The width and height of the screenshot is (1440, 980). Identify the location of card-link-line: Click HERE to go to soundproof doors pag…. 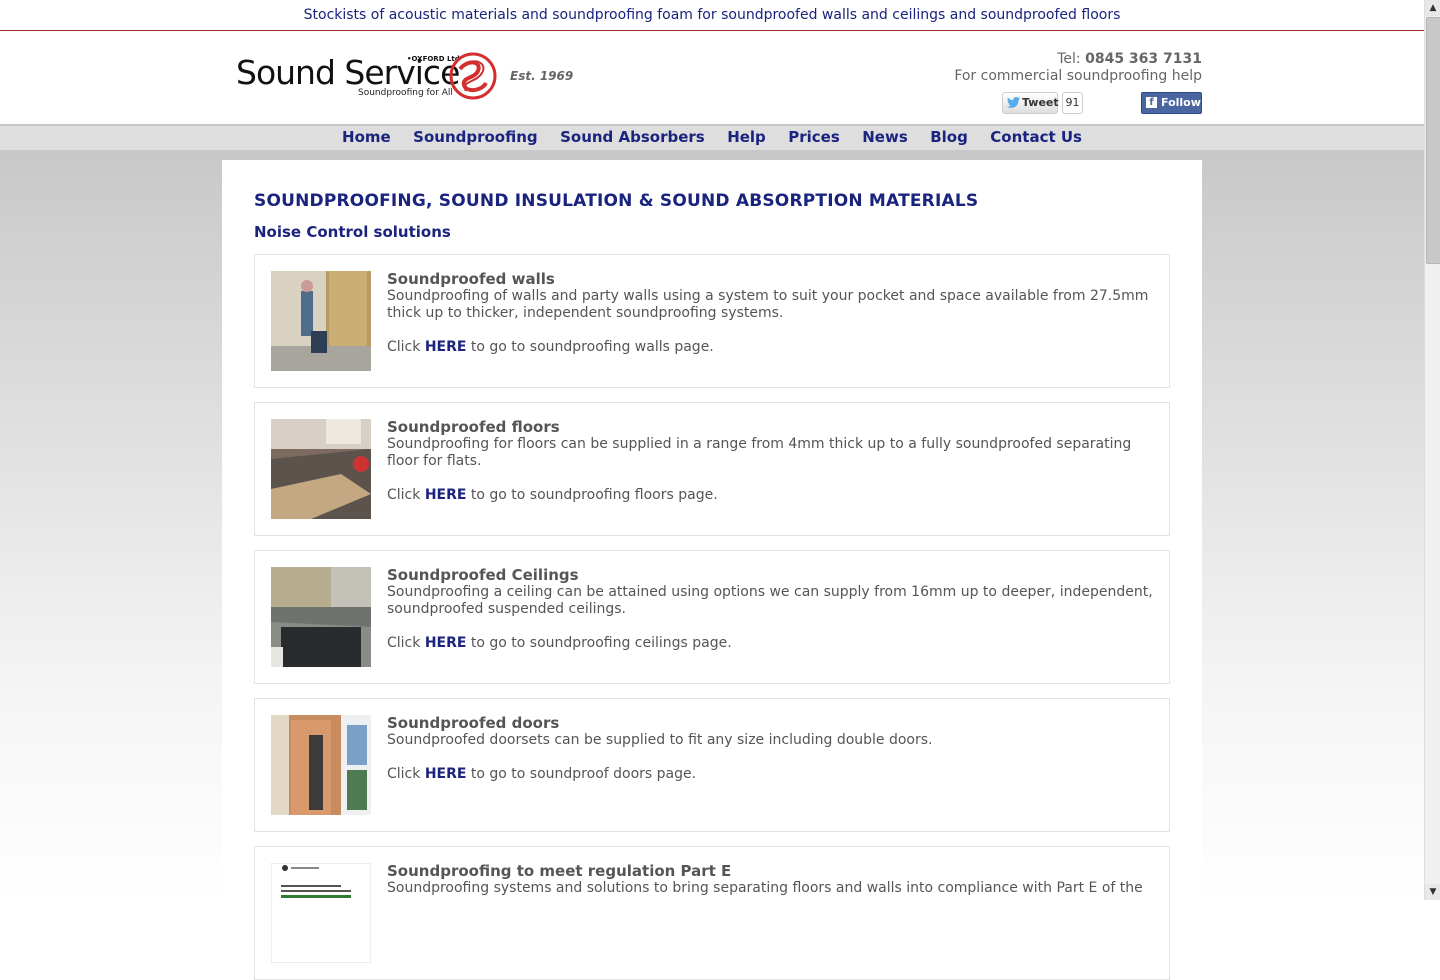
(772, 774).